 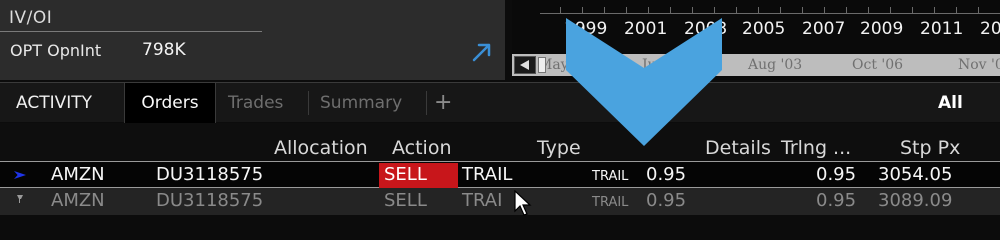 What do you see at coordinates (979, 65) in the screenshot?
I see `month-label: Nov '0` at bounding box center [979, 65].